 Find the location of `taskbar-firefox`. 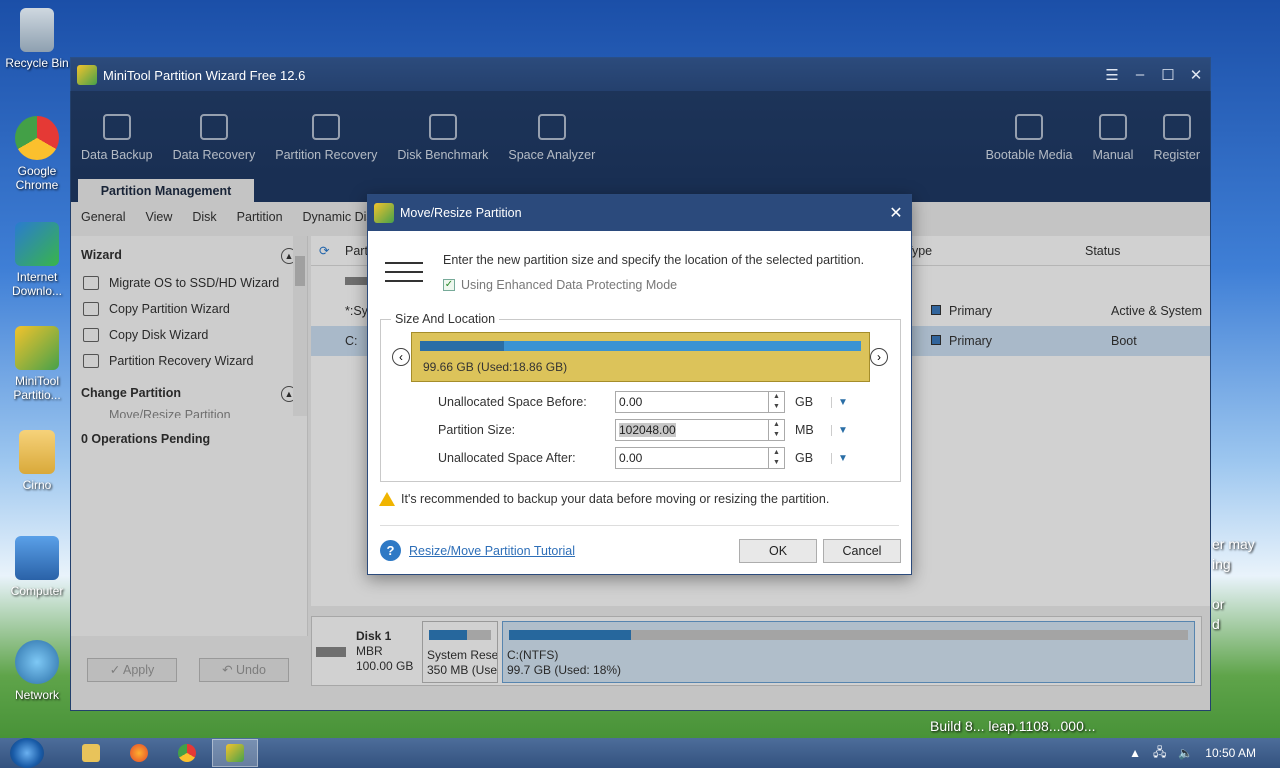

taskbar-firefox is located at coordinates (139, 753).